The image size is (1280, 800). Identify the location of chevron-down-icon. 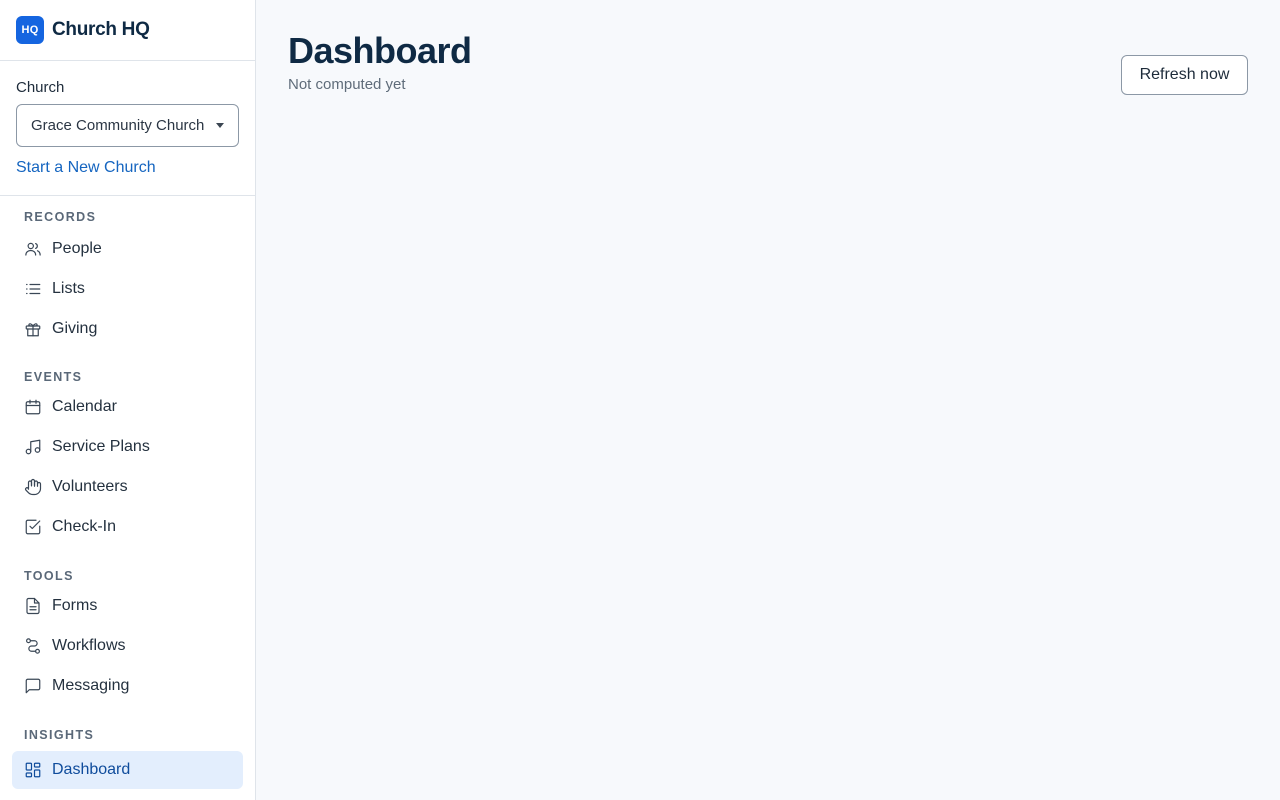
(220, 125).